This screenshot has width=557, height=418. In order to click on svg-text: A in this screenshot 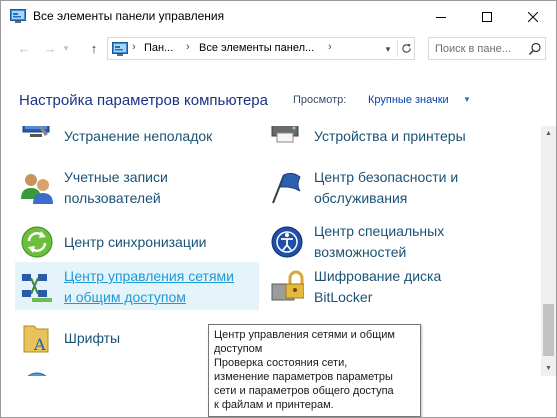, I will do `click(39, 344)`.